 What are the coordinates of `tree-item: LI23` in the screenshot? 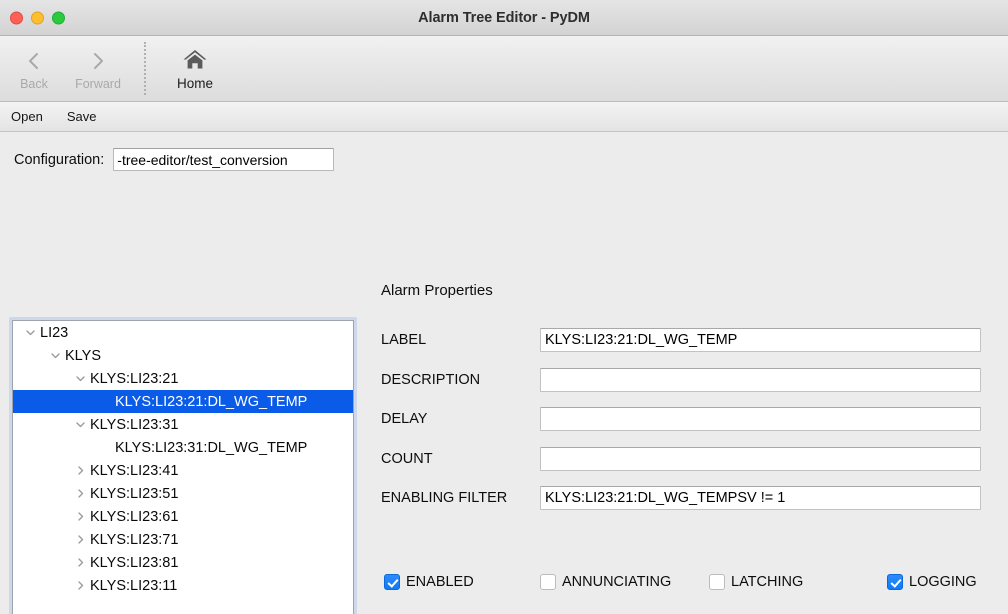 It's located at (183, 332).